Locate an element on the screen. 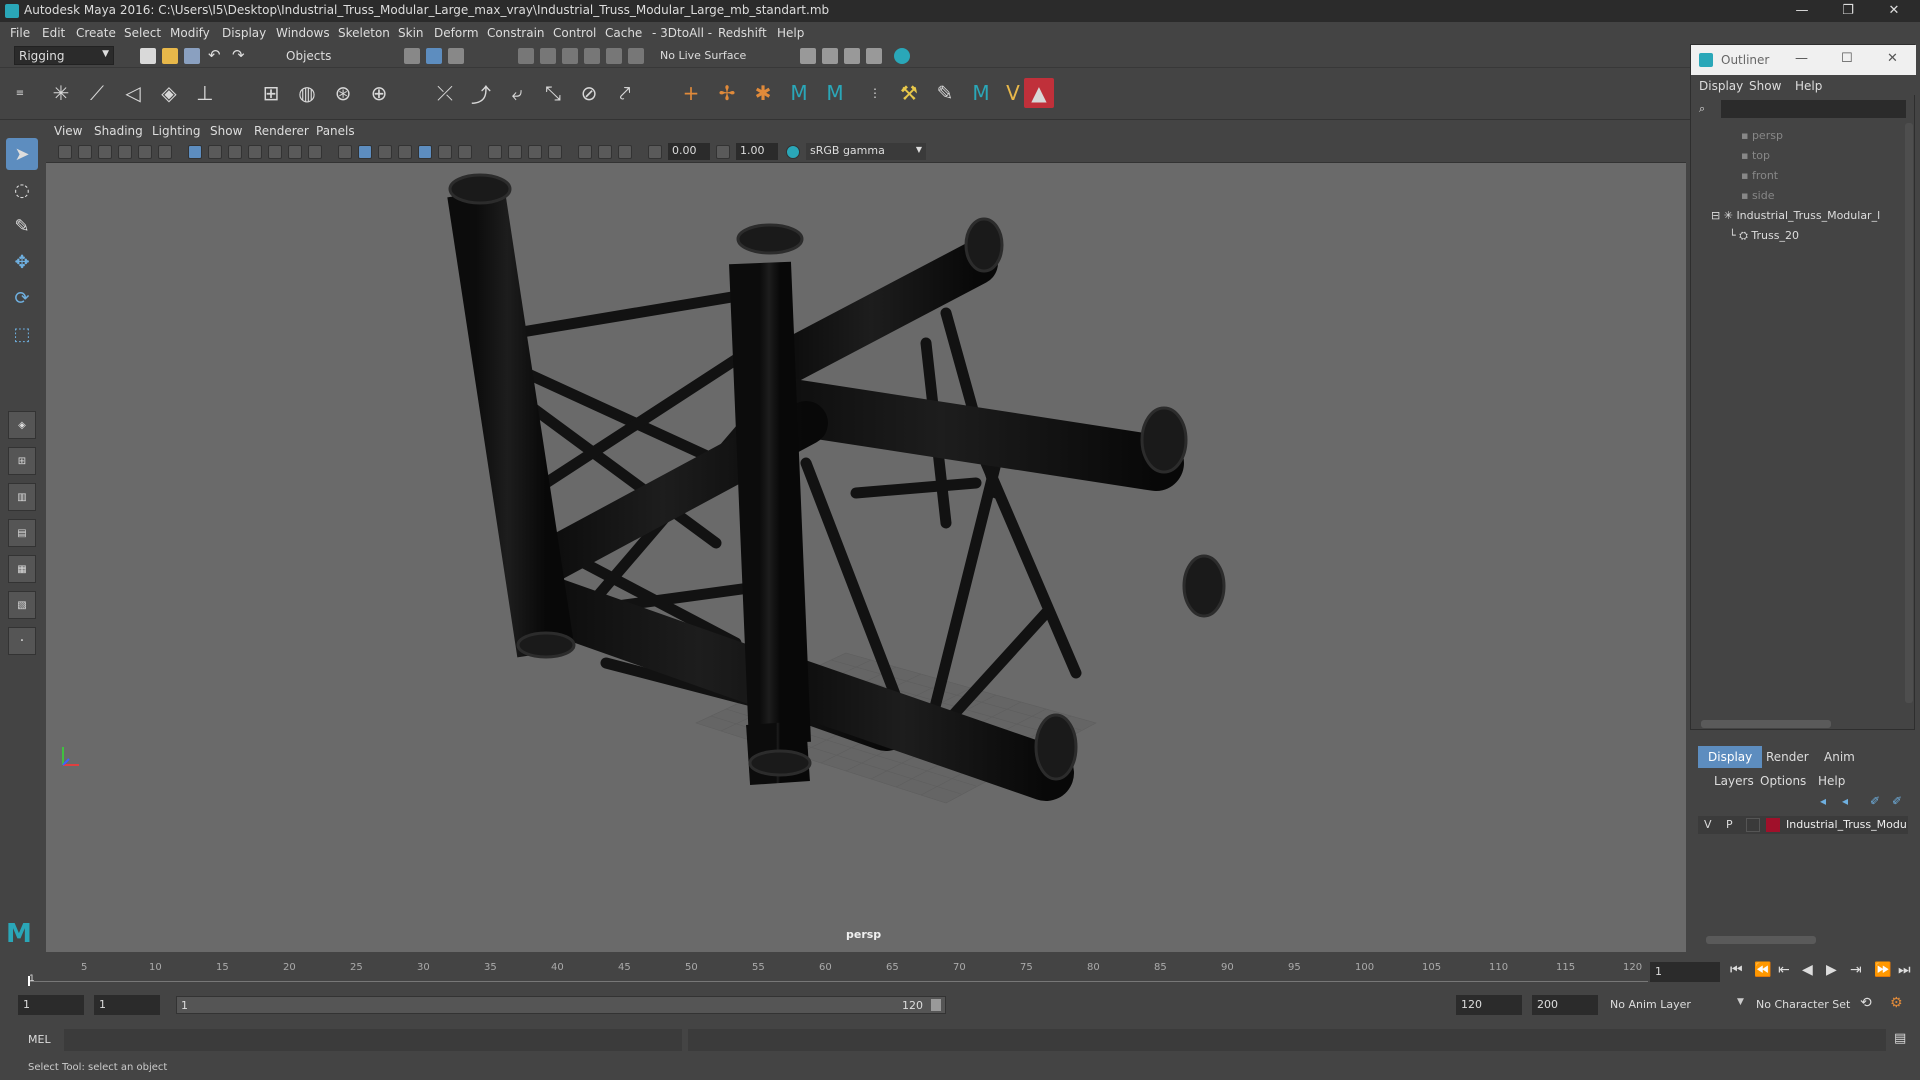  select-hierarchy-icon is located at coordinates (412, 56).